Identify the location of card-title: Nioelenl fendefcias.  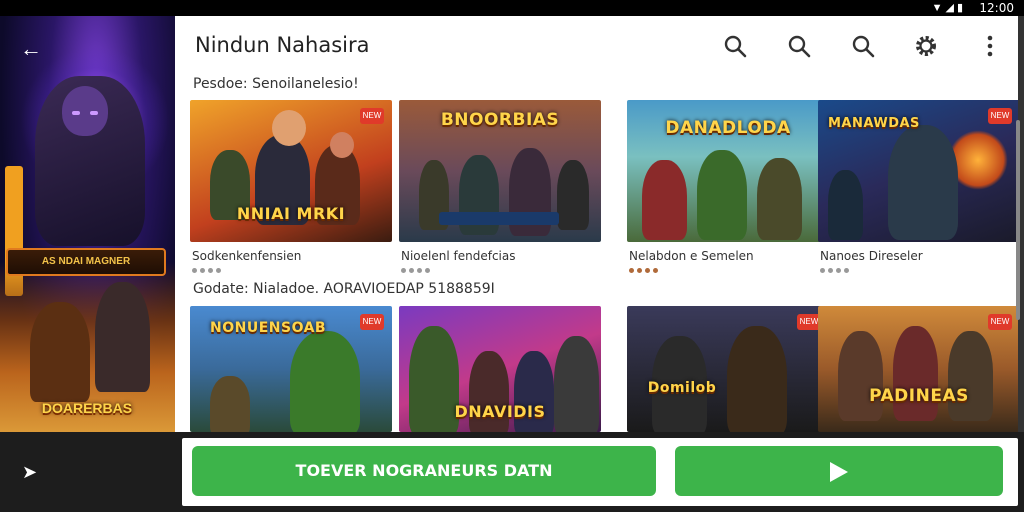
(458, 256).